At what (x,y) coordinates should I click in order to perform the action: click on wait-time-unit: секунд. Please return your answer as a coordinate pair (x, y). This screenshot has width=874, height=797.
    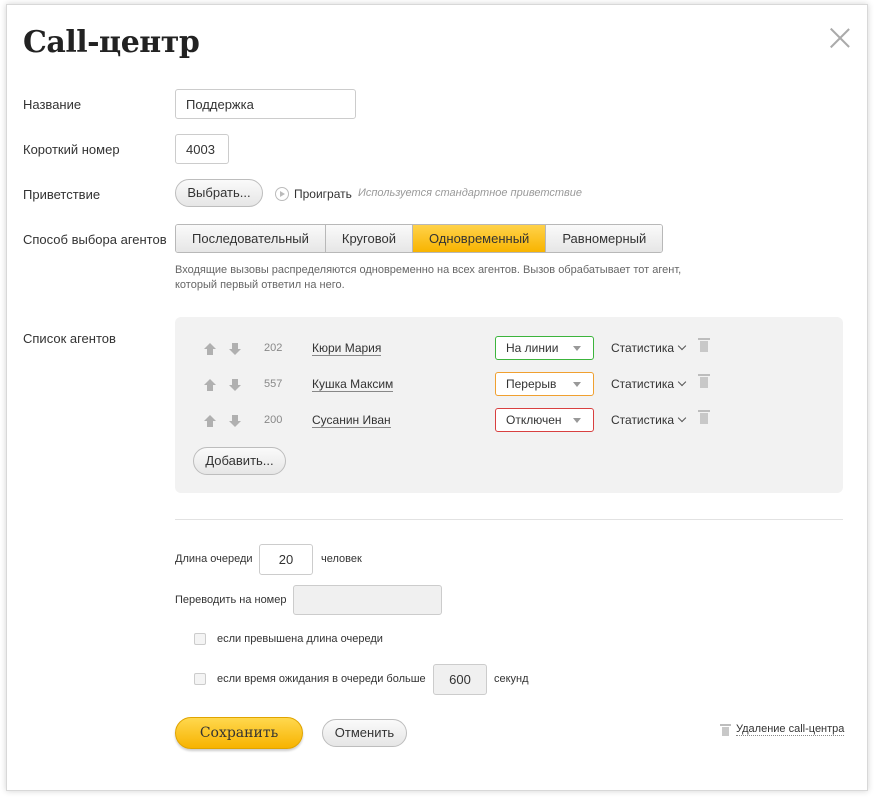
    Looking at the image, I should click on (511, 679).